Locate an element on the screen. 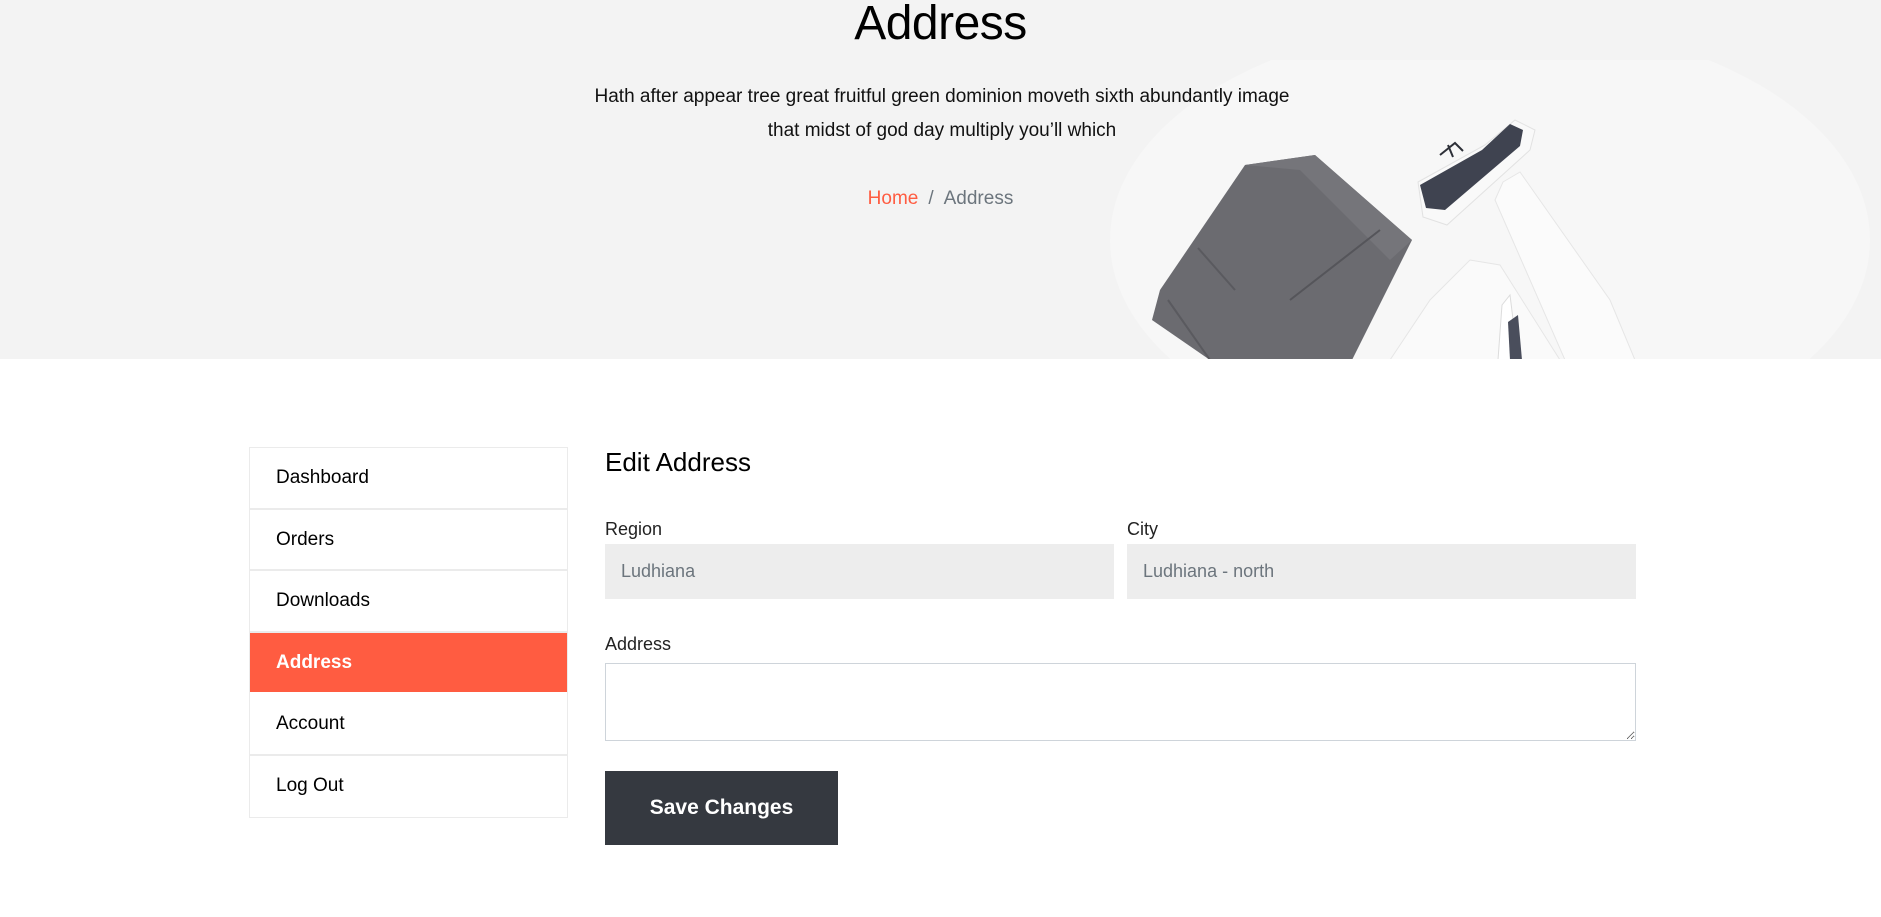 This screenshot has width=1881, height=917. page-title: Address is located at coordinates (940, 25).